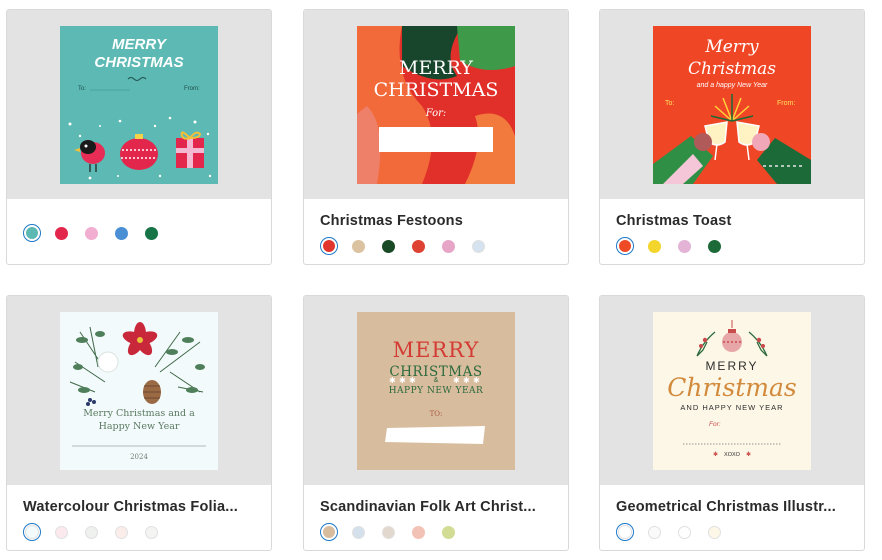  Describe the element at coordinates (391, 221) in the screenshot. I see `template-title: Christmas Festoons` at that location.